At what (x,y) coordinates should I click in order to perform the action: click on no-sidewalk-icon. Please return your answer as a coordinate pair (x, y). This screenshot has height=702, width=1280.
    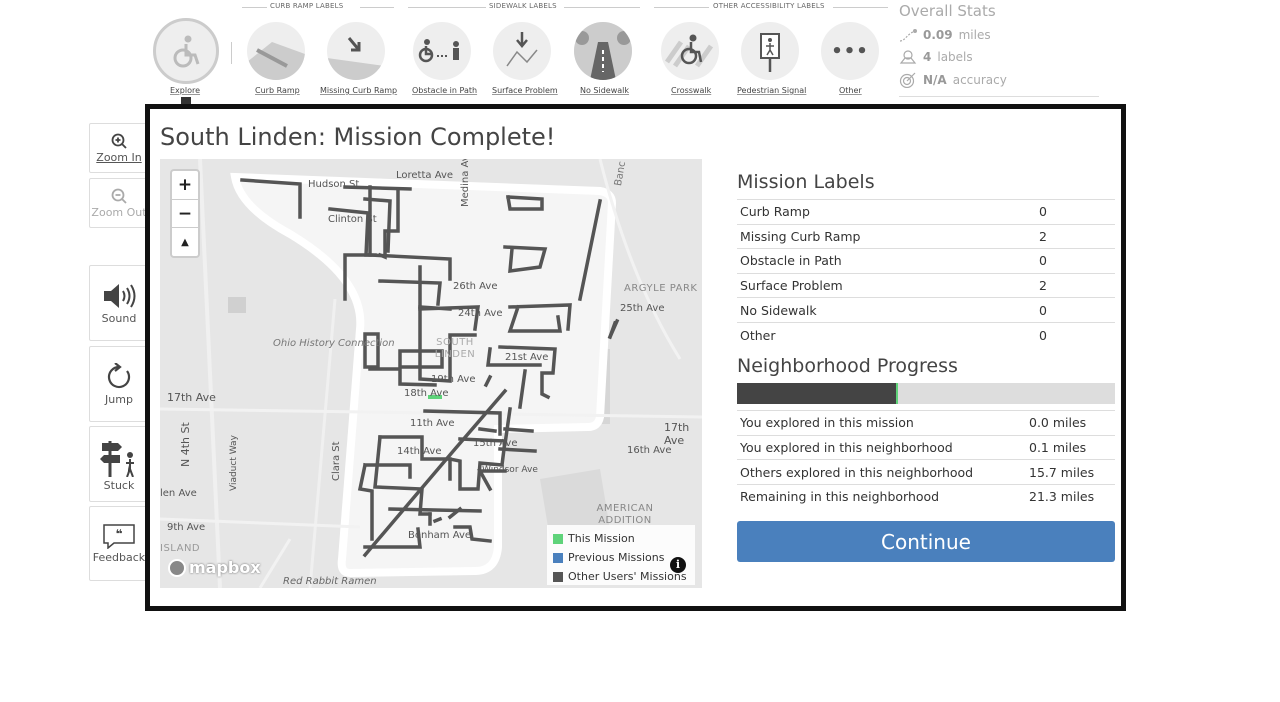
    Looking at the image, I should click on (603, 51).